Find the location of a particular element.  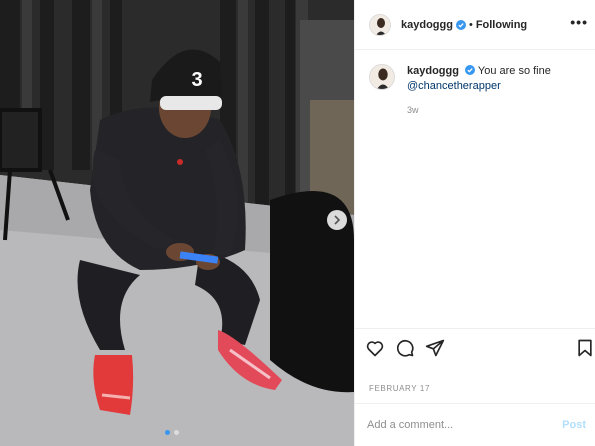

post-header: kaydoggg • Following ••• is located at coordinates (475, 25).